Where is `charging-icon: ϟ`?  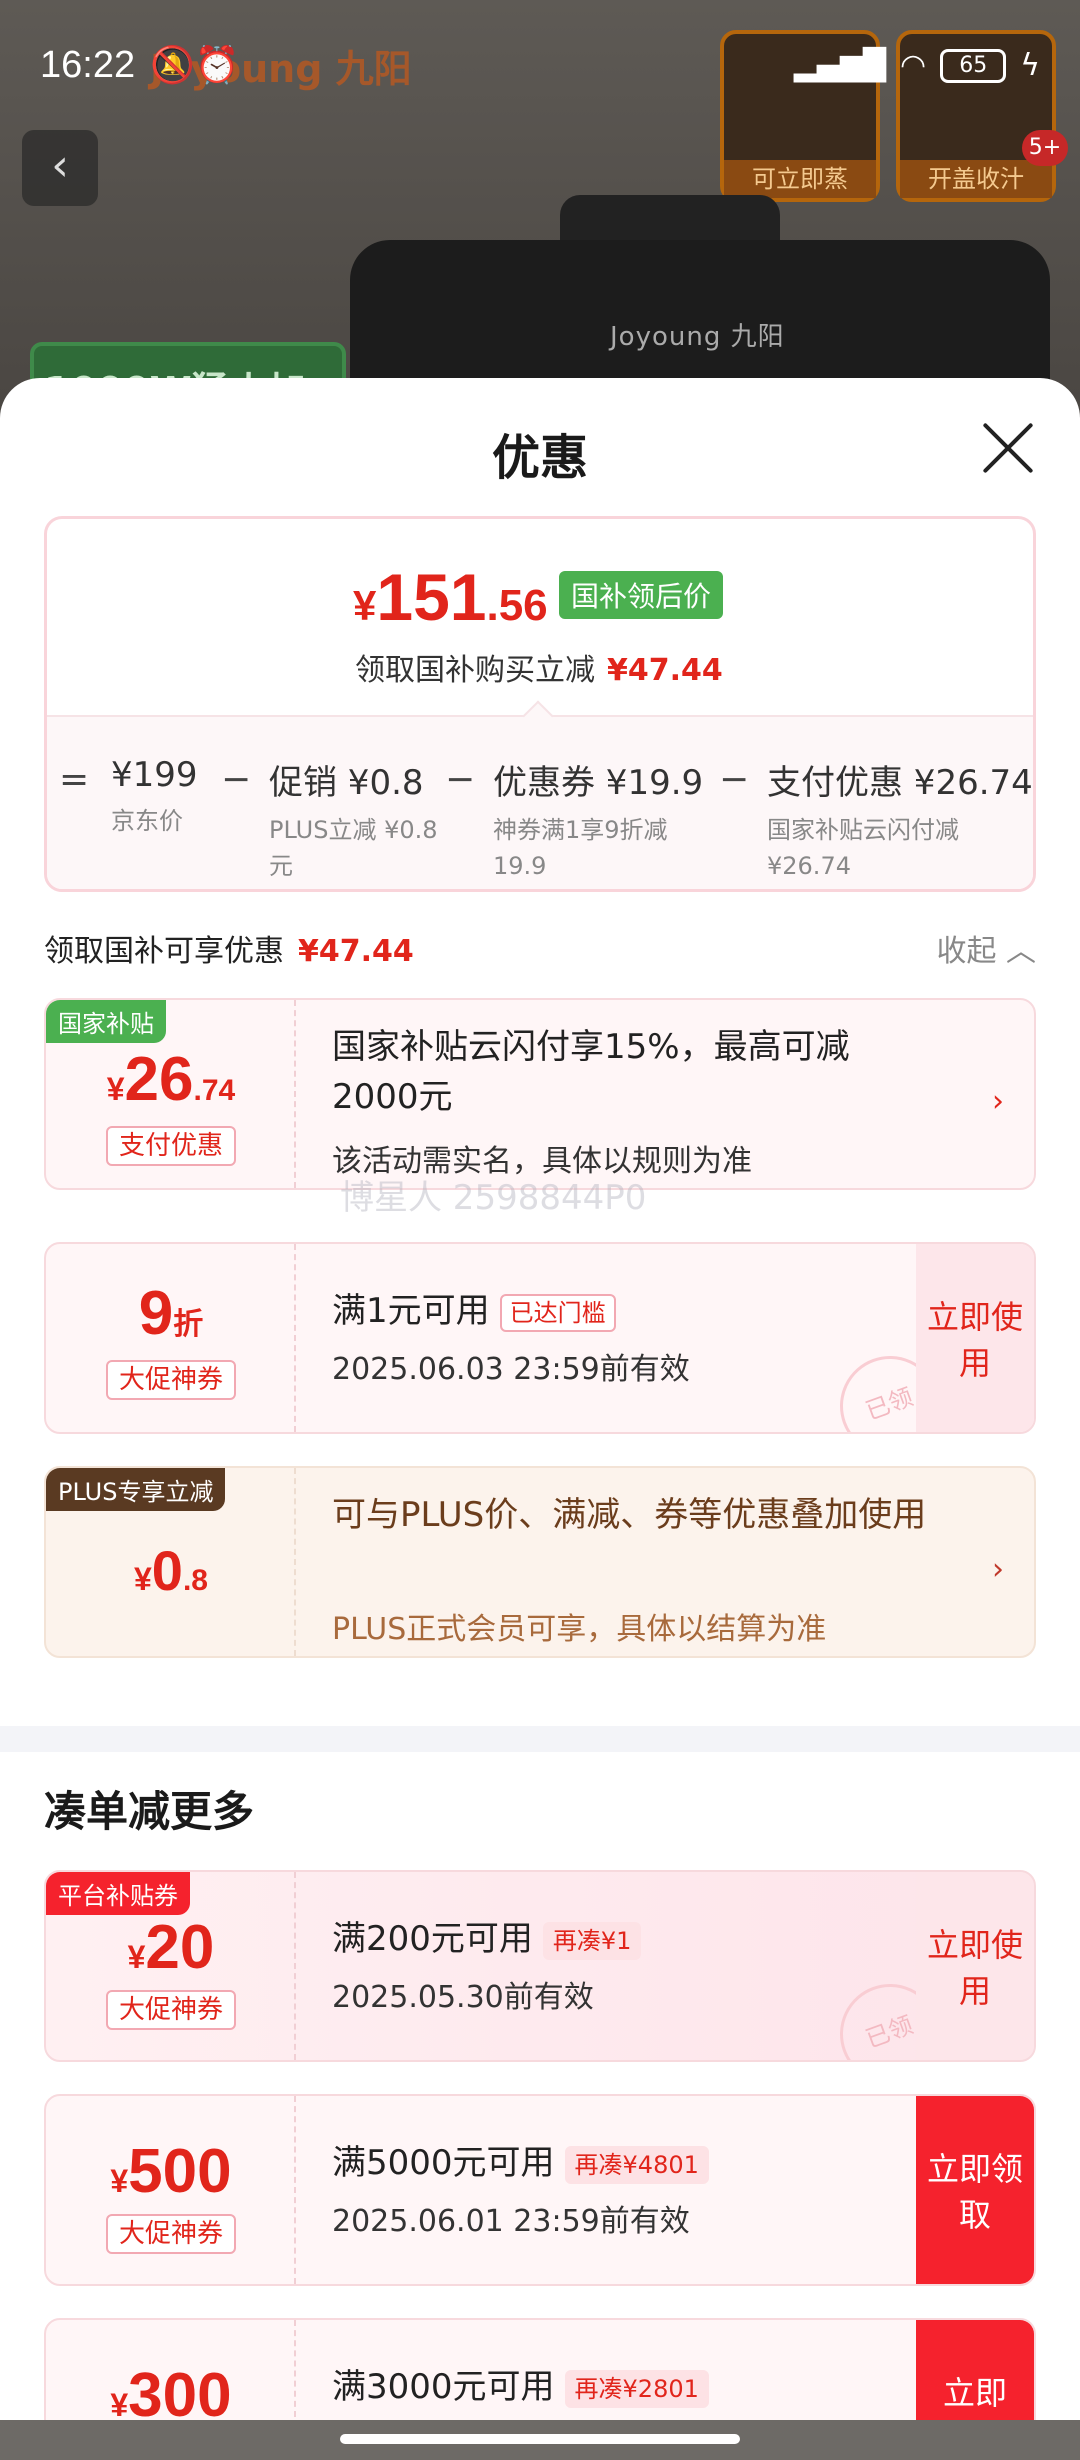 charging-icon: ϟ is located at coordinates (1030, 65).